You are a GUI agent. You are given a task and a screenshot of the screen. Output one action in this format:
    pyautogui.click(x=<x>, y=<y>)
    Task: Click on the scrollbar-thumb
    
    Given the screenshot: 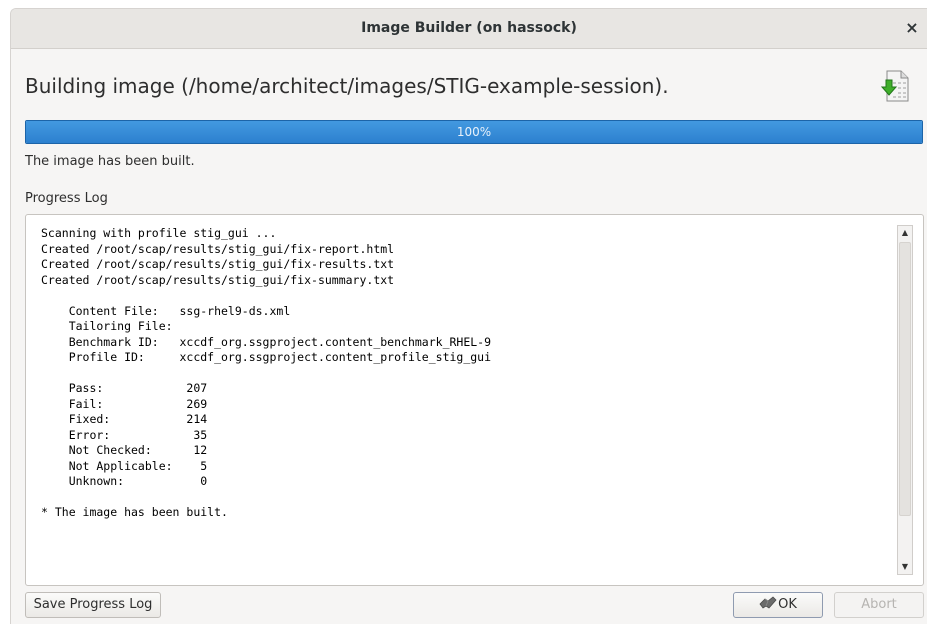 What is the action you would take?
    pyautogui.click(x=905, y=379)
    